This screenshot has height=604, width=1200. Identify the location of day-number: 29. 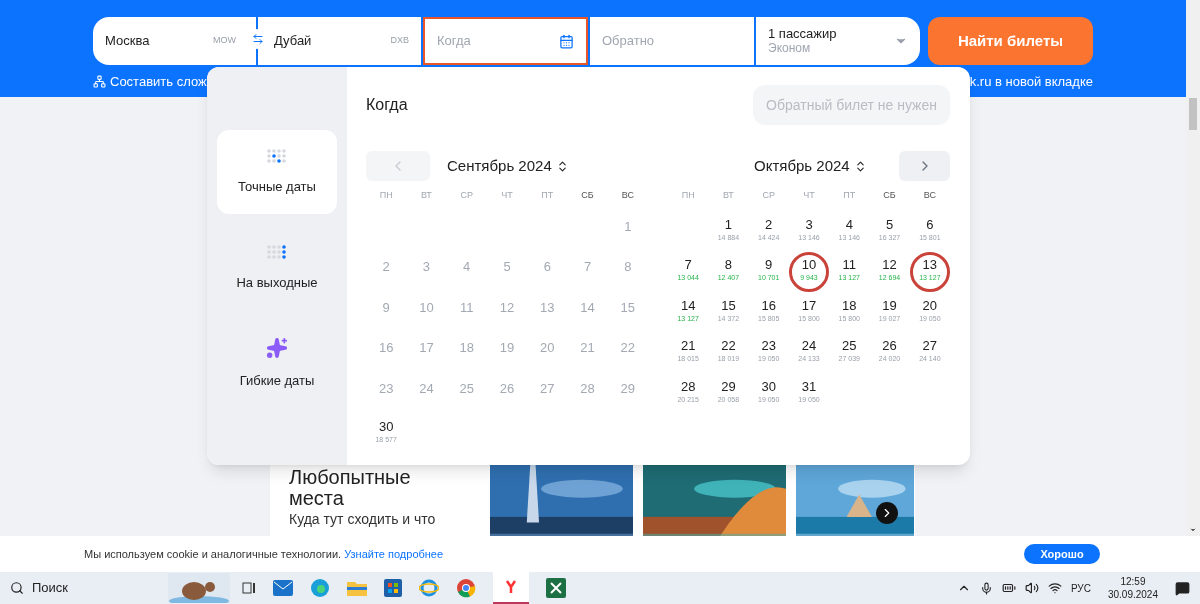
(628, 388).